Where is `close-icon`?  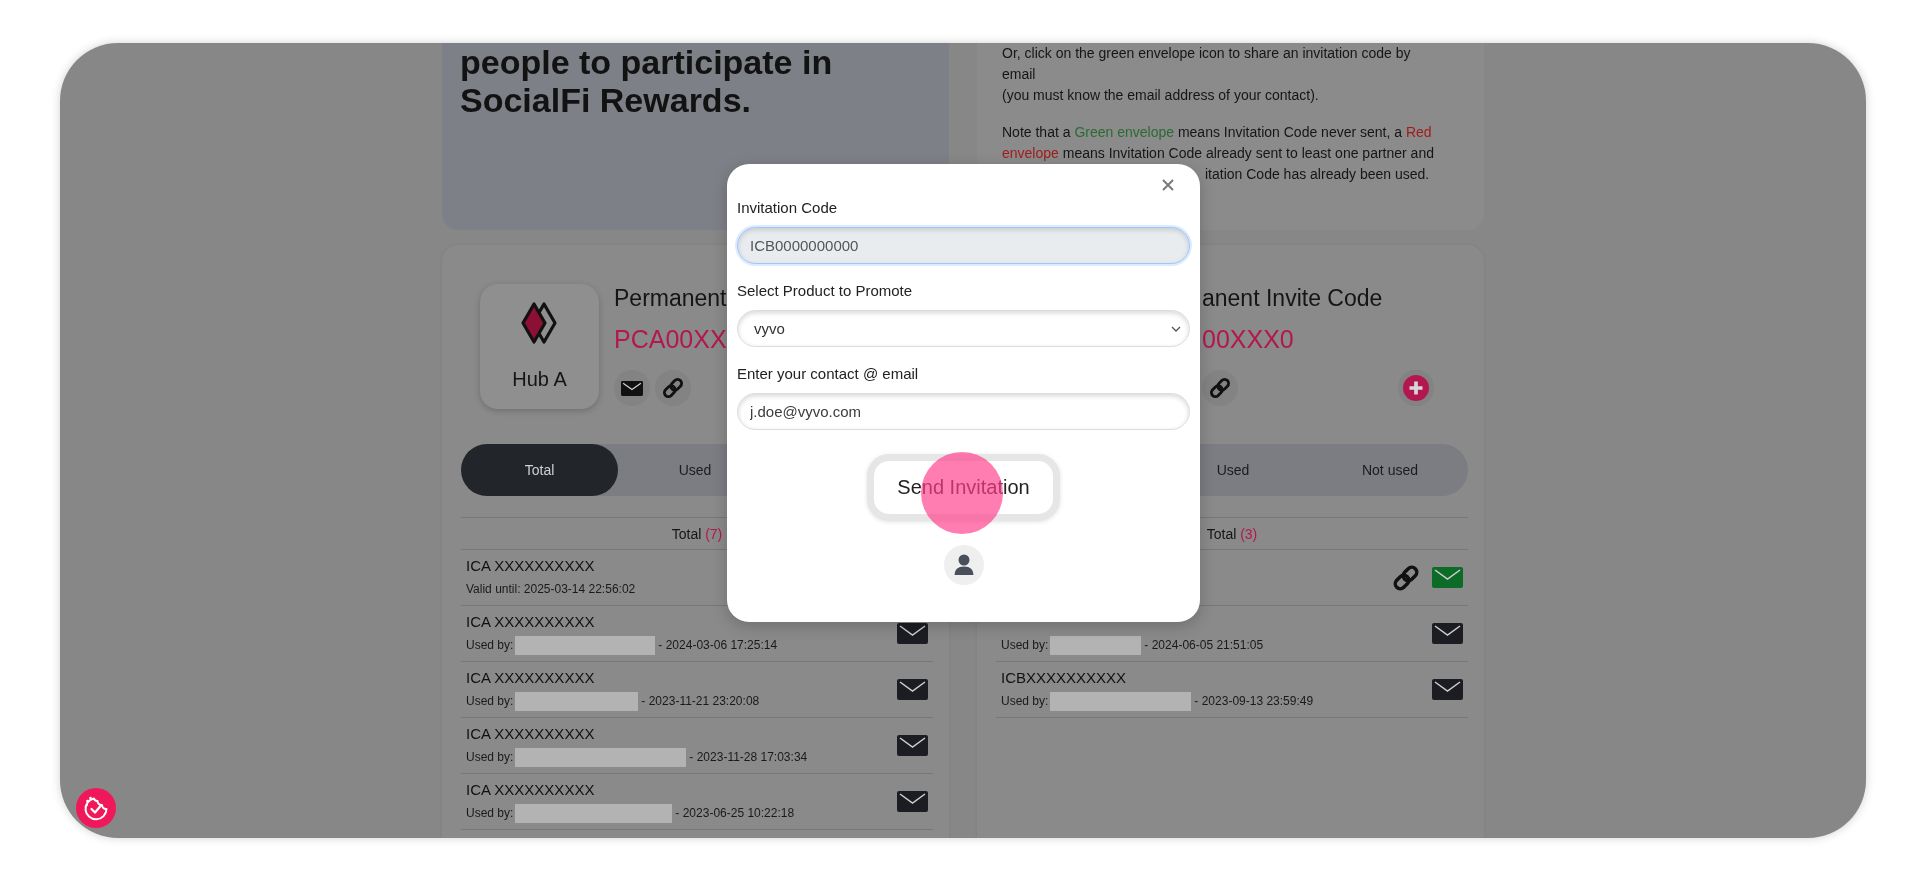
close-icon is located at coordinates (1168, 185).